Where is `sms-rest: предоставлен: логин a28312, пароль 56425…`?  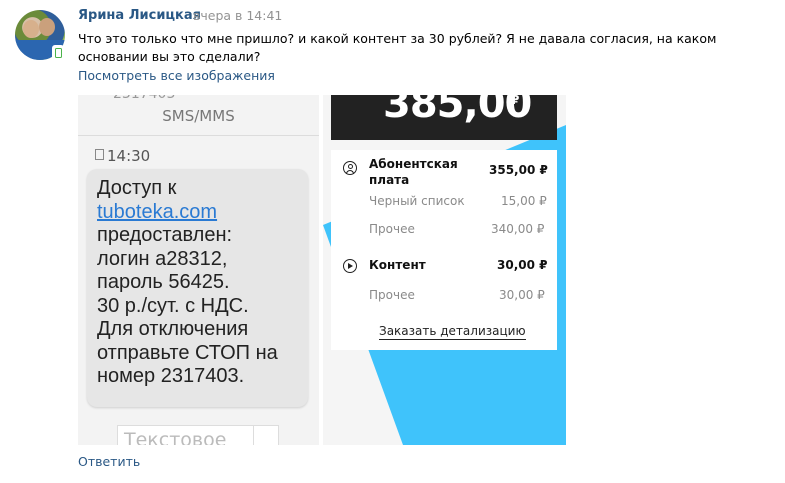
sms-rest: предоставлен: логин a28312, пароль 56425… is located at coordinates (187, 305).